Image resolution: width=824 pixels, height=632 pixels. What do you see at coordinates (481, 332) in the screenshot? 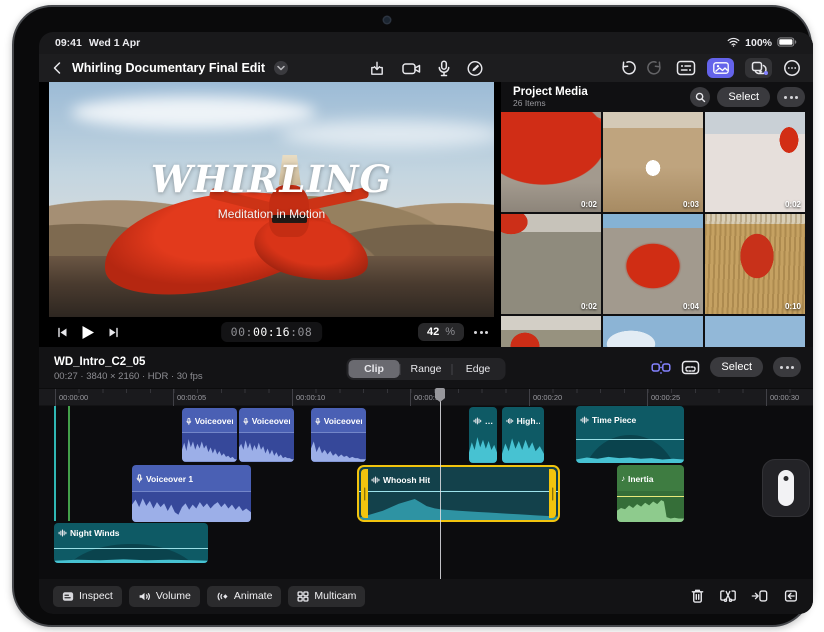
I see `viewer-more-icon` at bounding box center [481, 332].